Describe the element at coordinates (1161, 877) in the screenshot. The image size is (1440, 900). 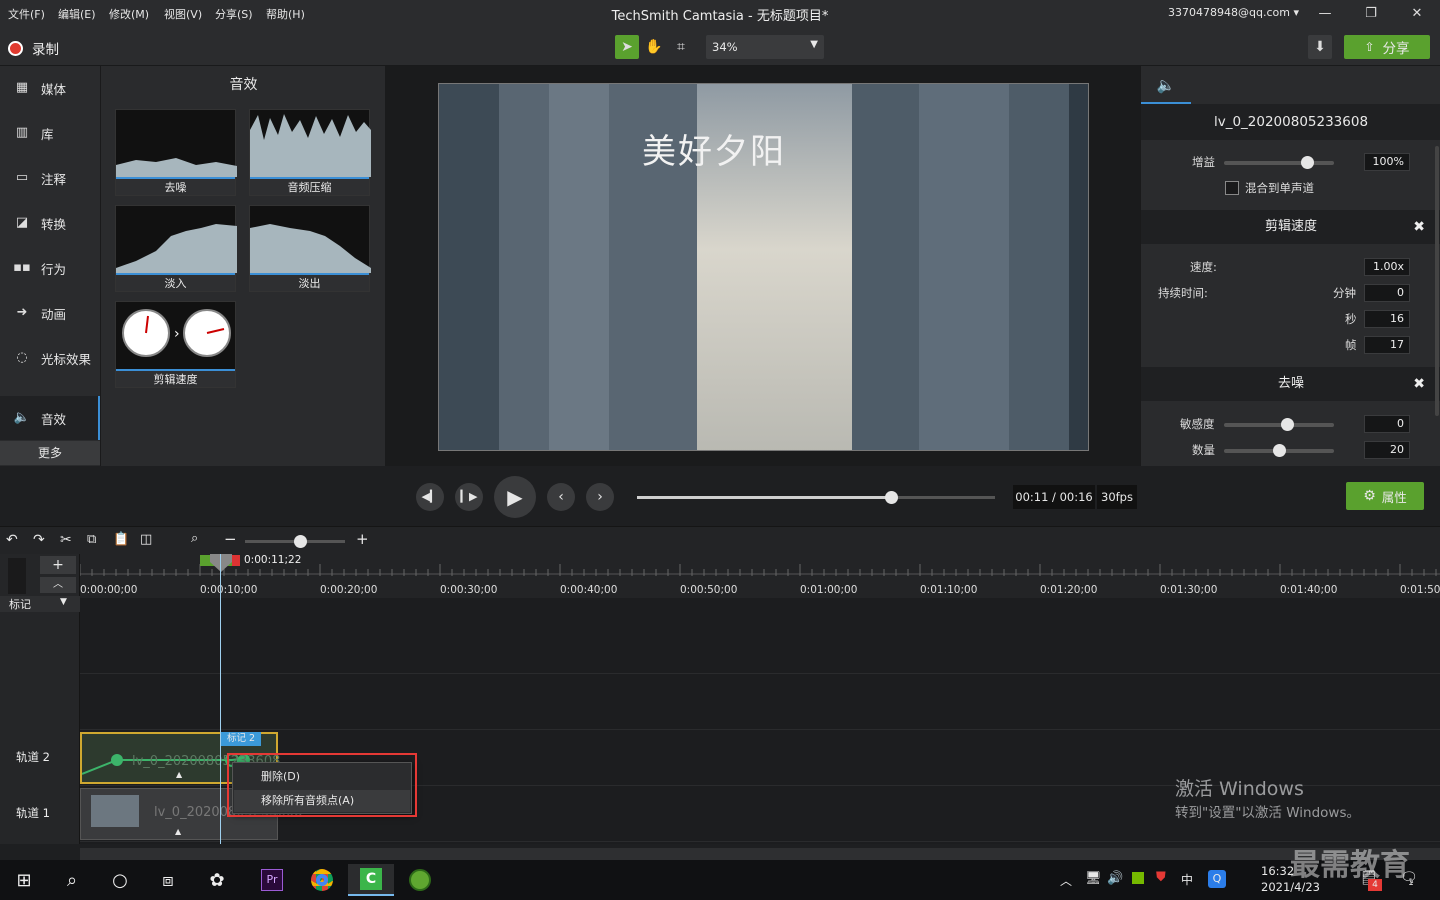
I see `shield-icon: ⛊` at that location.